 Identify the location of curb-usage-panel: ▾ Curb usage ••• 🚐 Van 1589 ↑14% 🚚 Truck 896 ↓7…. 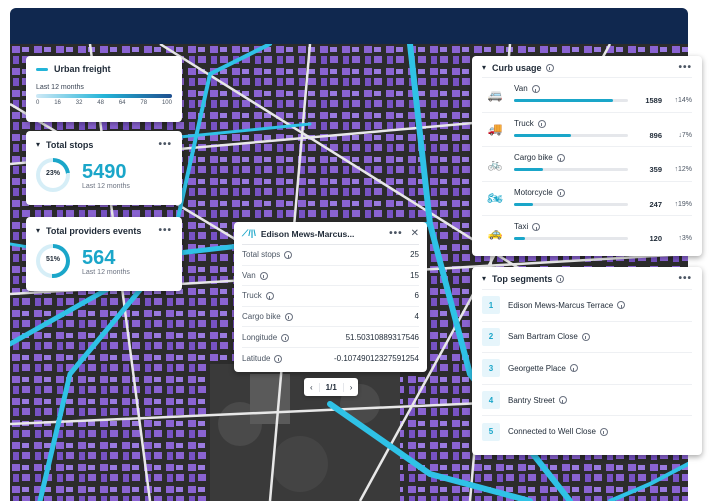
(587, 156).